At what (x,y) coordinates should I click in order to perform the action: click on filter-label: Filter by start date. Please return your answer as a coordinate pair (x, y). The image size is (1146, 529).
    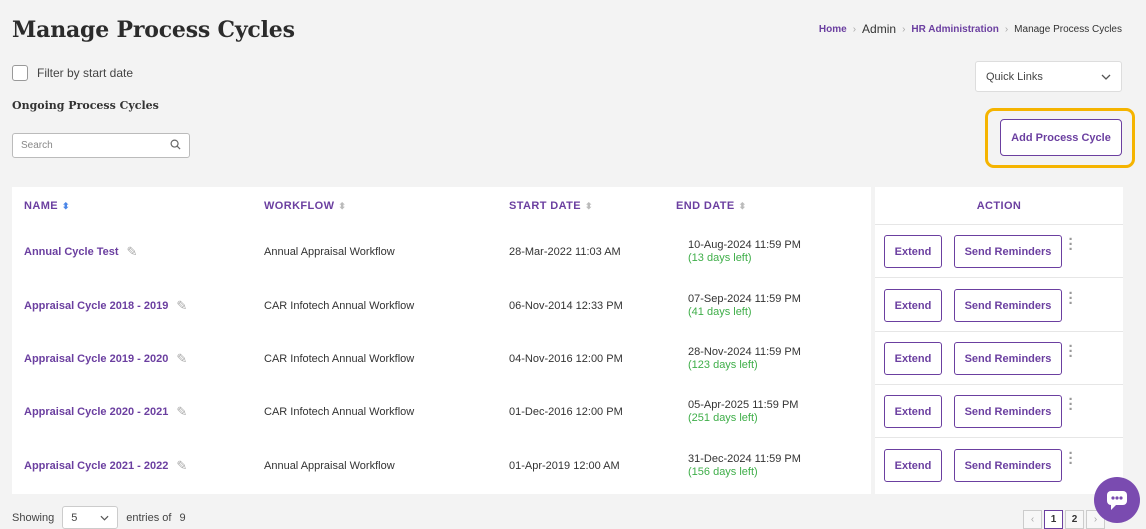
    Looking at the image, I should click on (85, 73).